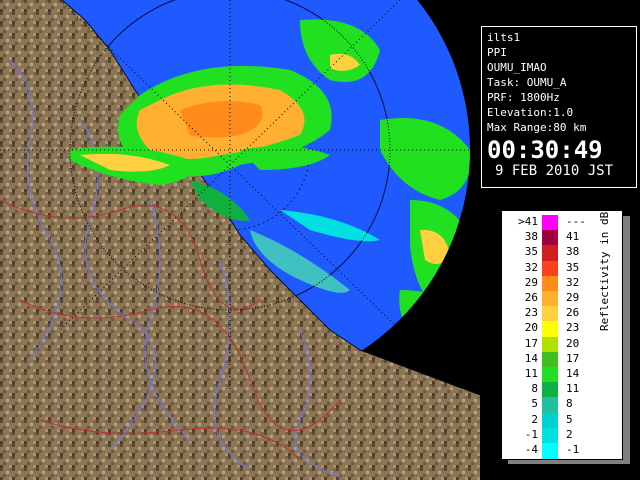 The width and height of the screenshot is (640, 480). I want to click on legend-high-value: 26, so click(573, 313).